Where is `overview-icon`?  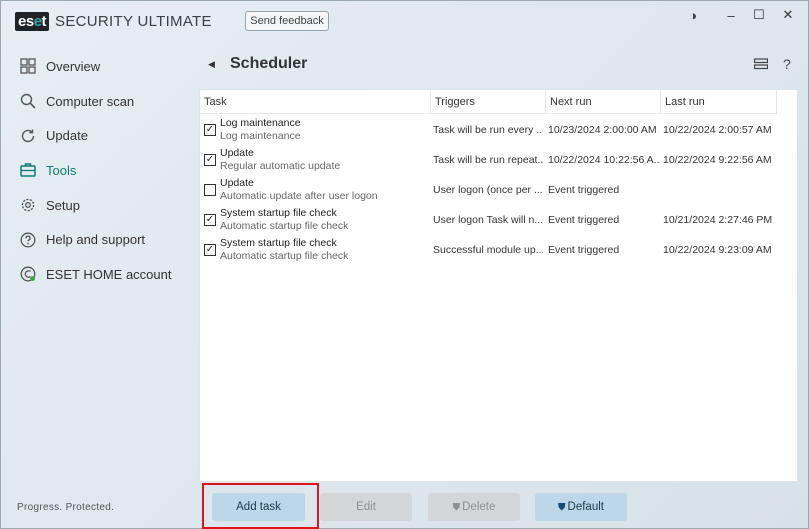 overview-icon is located at coordinates (28, 66).